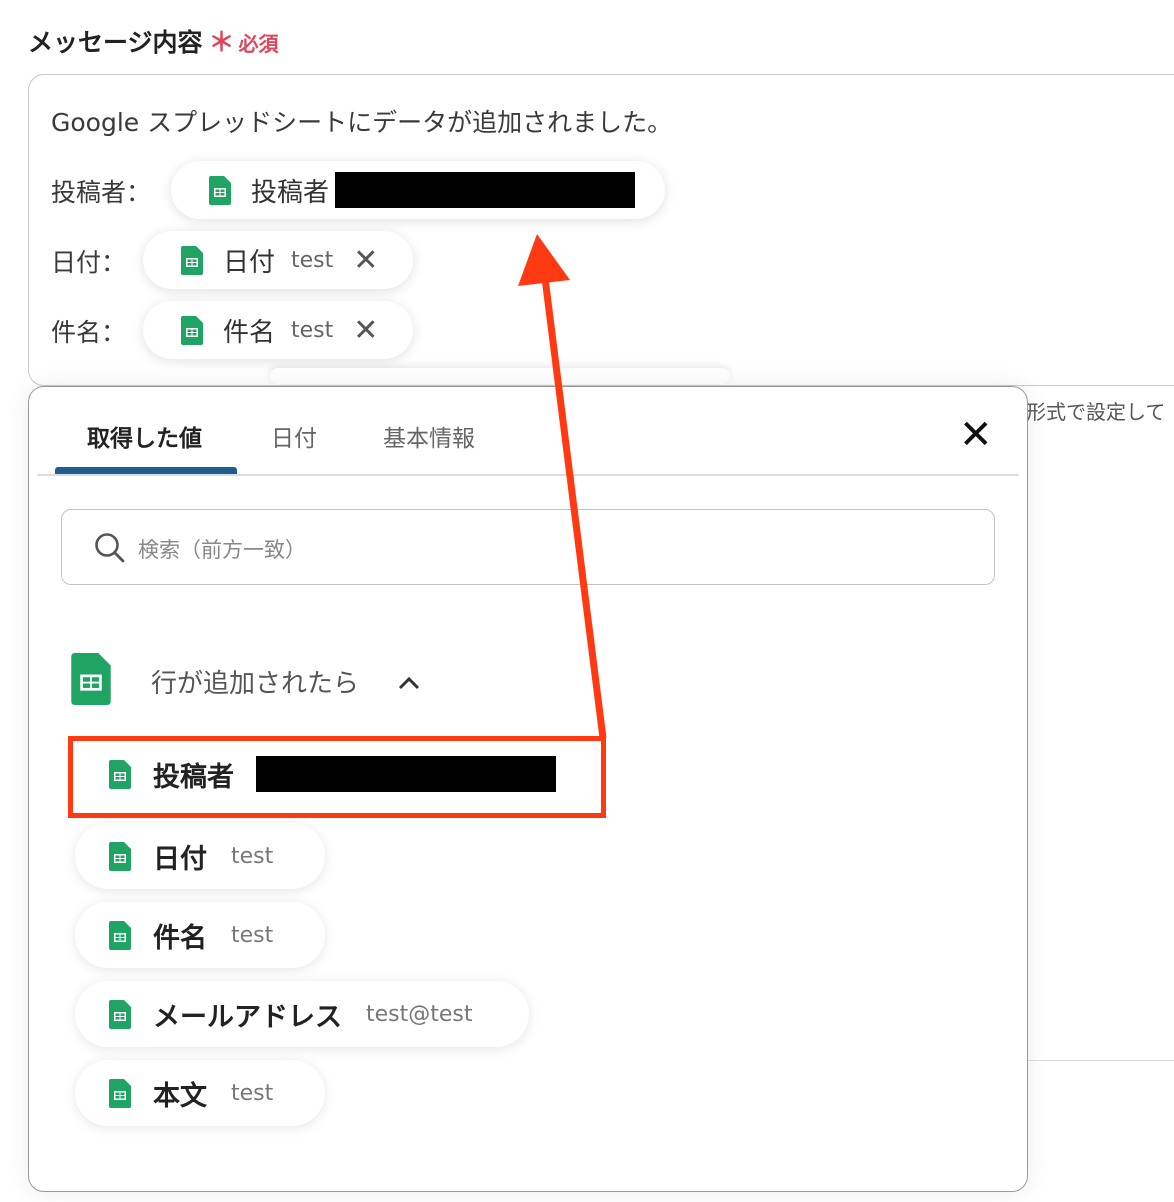  Describe the element at coordinates (278, 330) in the screenshot. I see `variable-chip-subject: 件名 test ✕` at that location.